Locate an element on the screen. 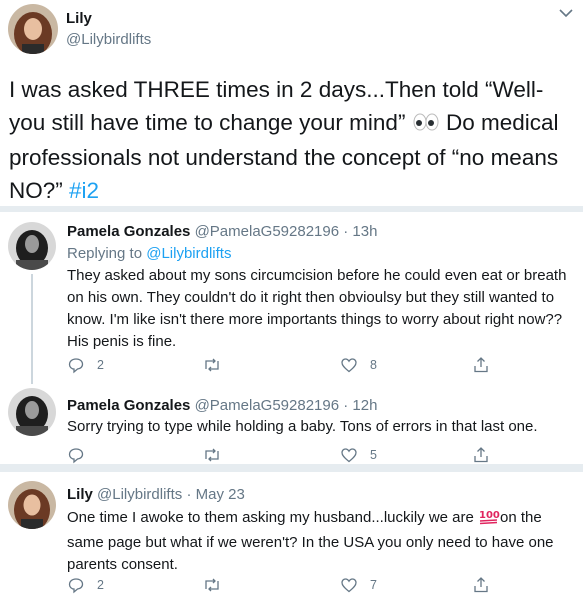 The height and width of the screenshot is (599, 583). action-bar: 2 7 is located at coordinates (282, 585).